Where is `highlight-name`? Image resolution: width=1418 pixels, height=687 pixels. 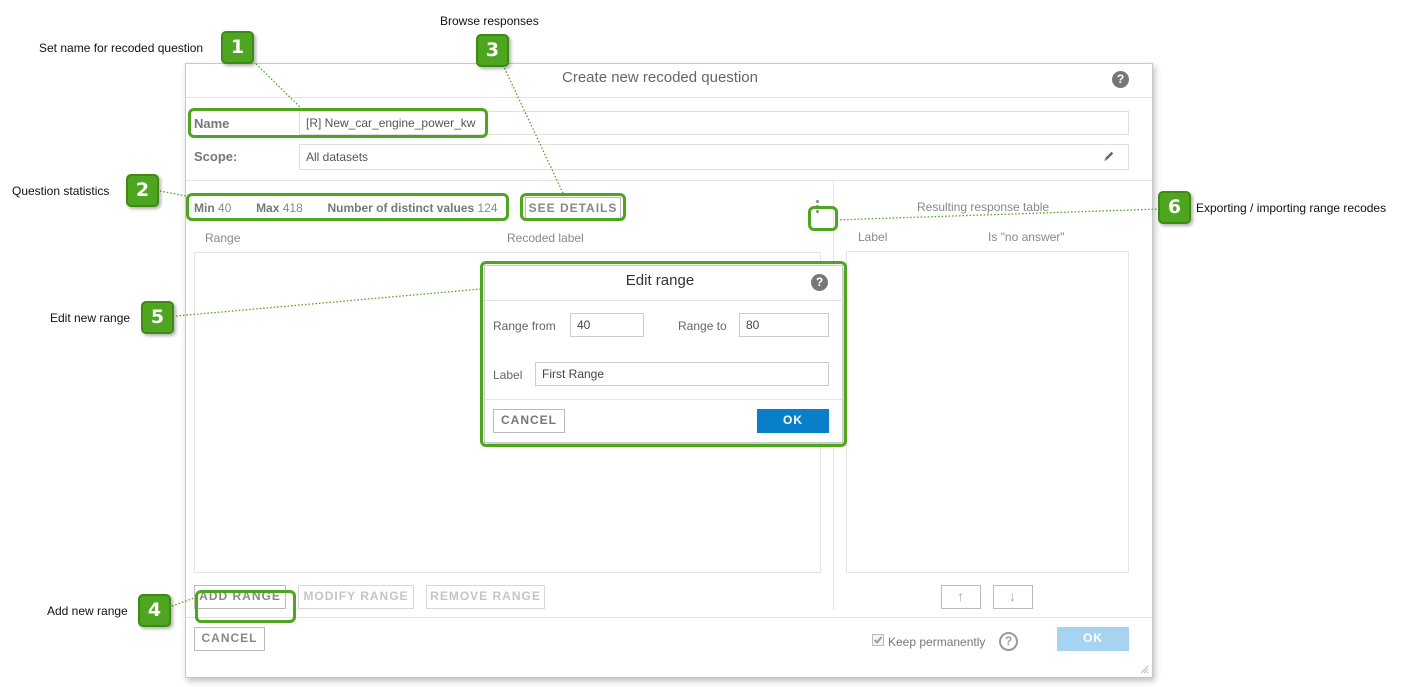 highlight-name is located at coordinates (338, 123).